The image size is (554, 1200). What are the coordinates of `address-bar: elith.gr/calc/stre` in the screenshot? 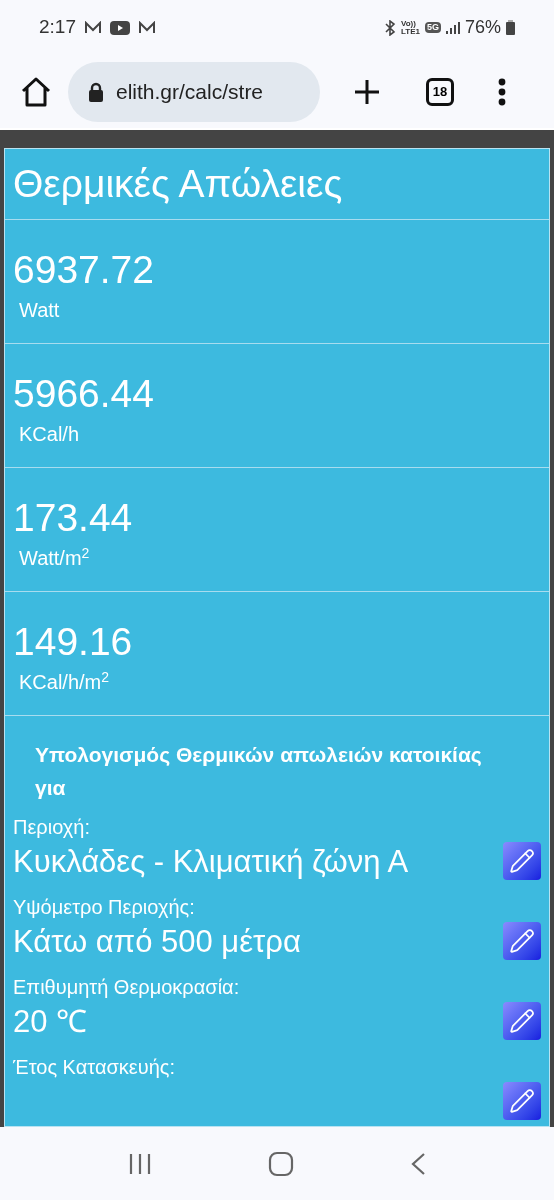 It's located at (194, 91).